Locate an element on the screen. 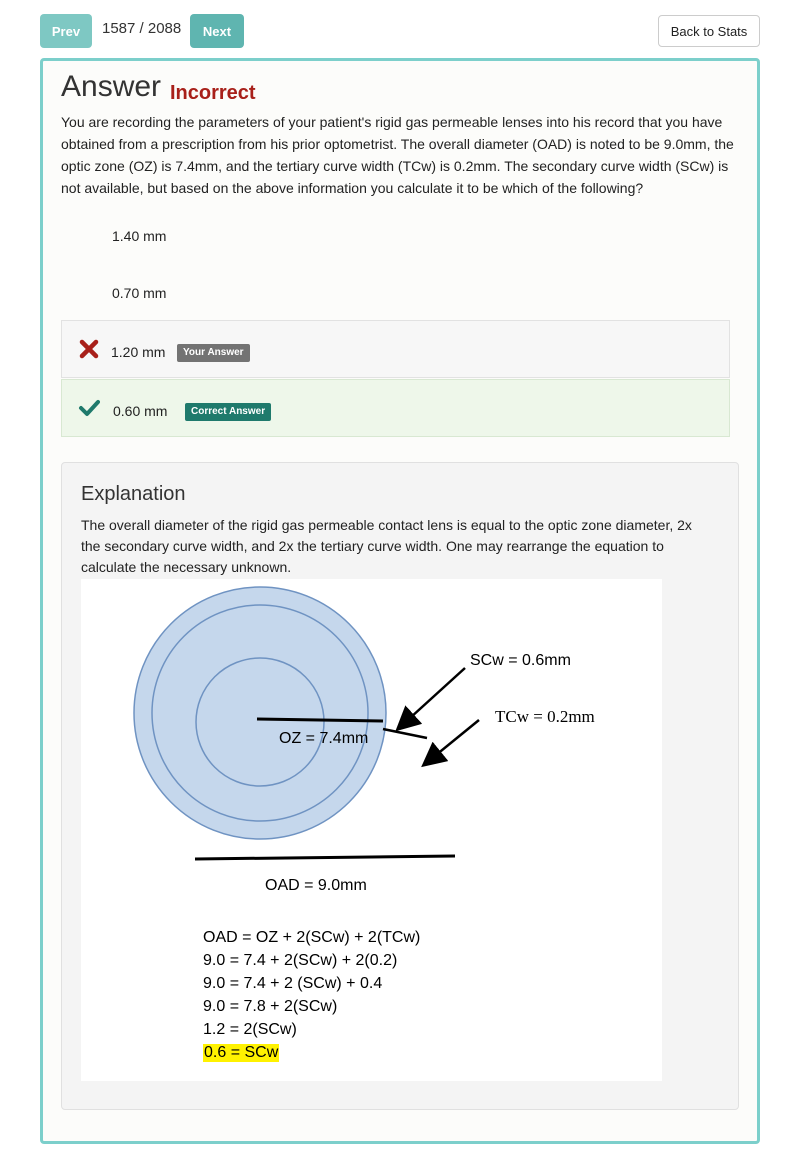  correct-answer-badge: Correct Answer is located at coordinates (228, 412).